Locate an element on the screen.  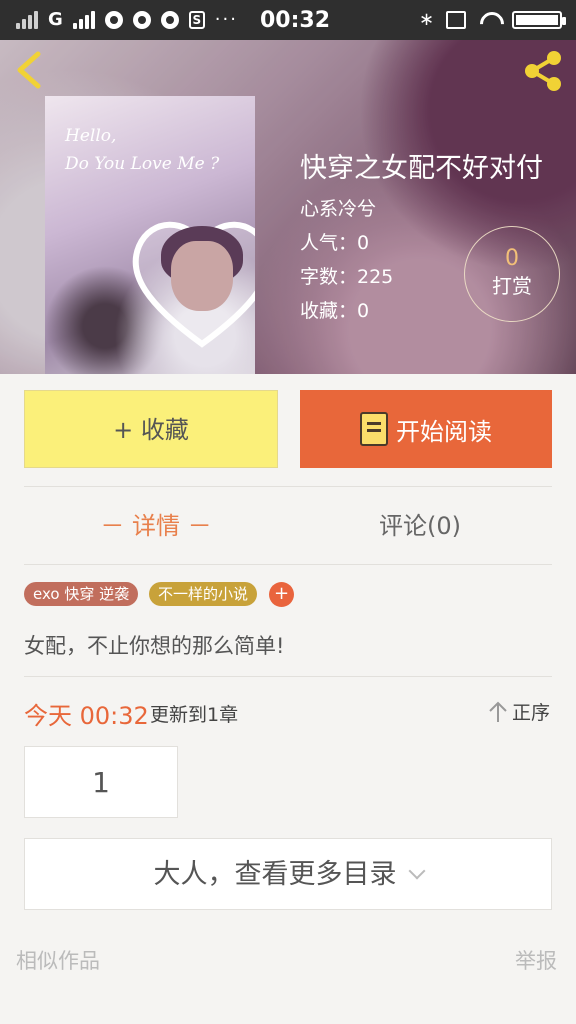
bluetooth-icon: ∗ is located at coordinates (426, 19).